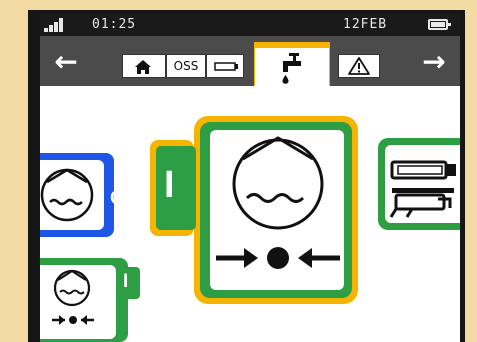 This screenshot has width=477, height=342. What do you see at coordinates (83, 195) in the screenshot?
I see `pump-tile-left-upper: O` at bounding box center [83, 195].